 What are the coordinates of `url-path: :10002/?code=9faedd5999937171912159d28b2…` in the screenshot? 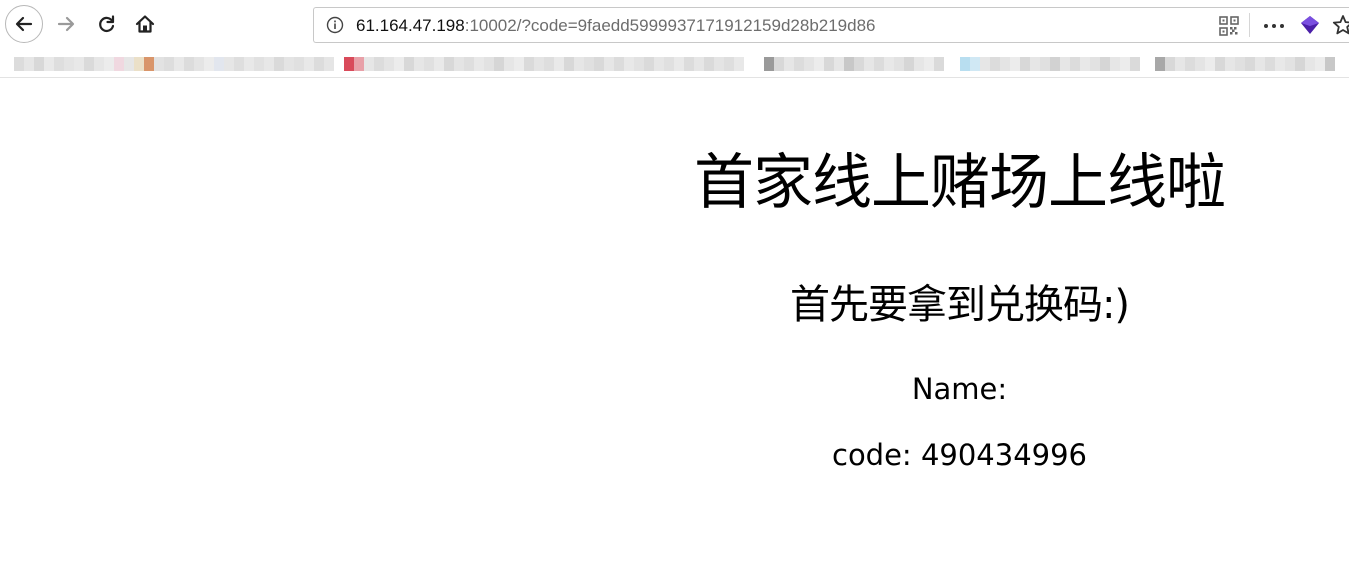 It's located at (670, 25).